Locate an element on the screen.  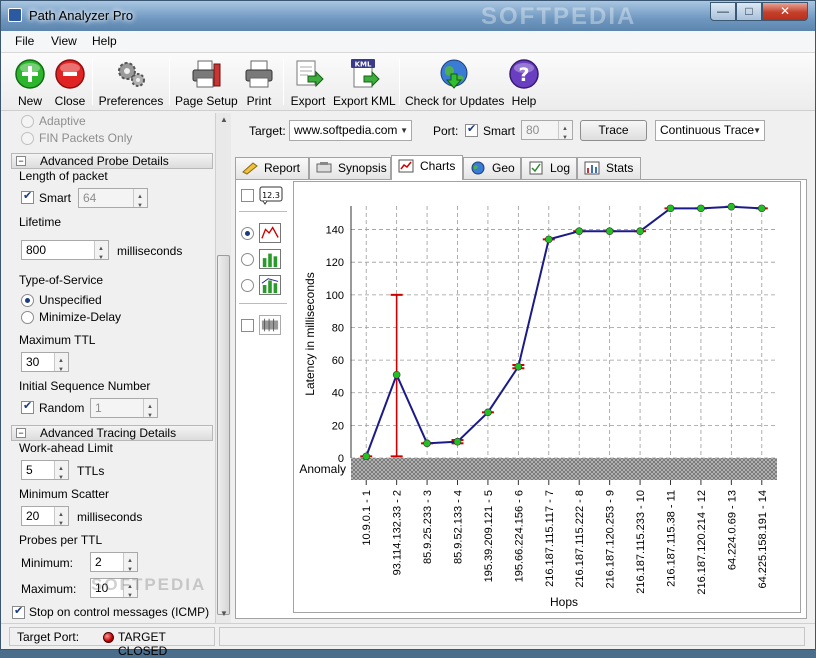
y-tick-label: 140 is located at coordinates (335, 231).